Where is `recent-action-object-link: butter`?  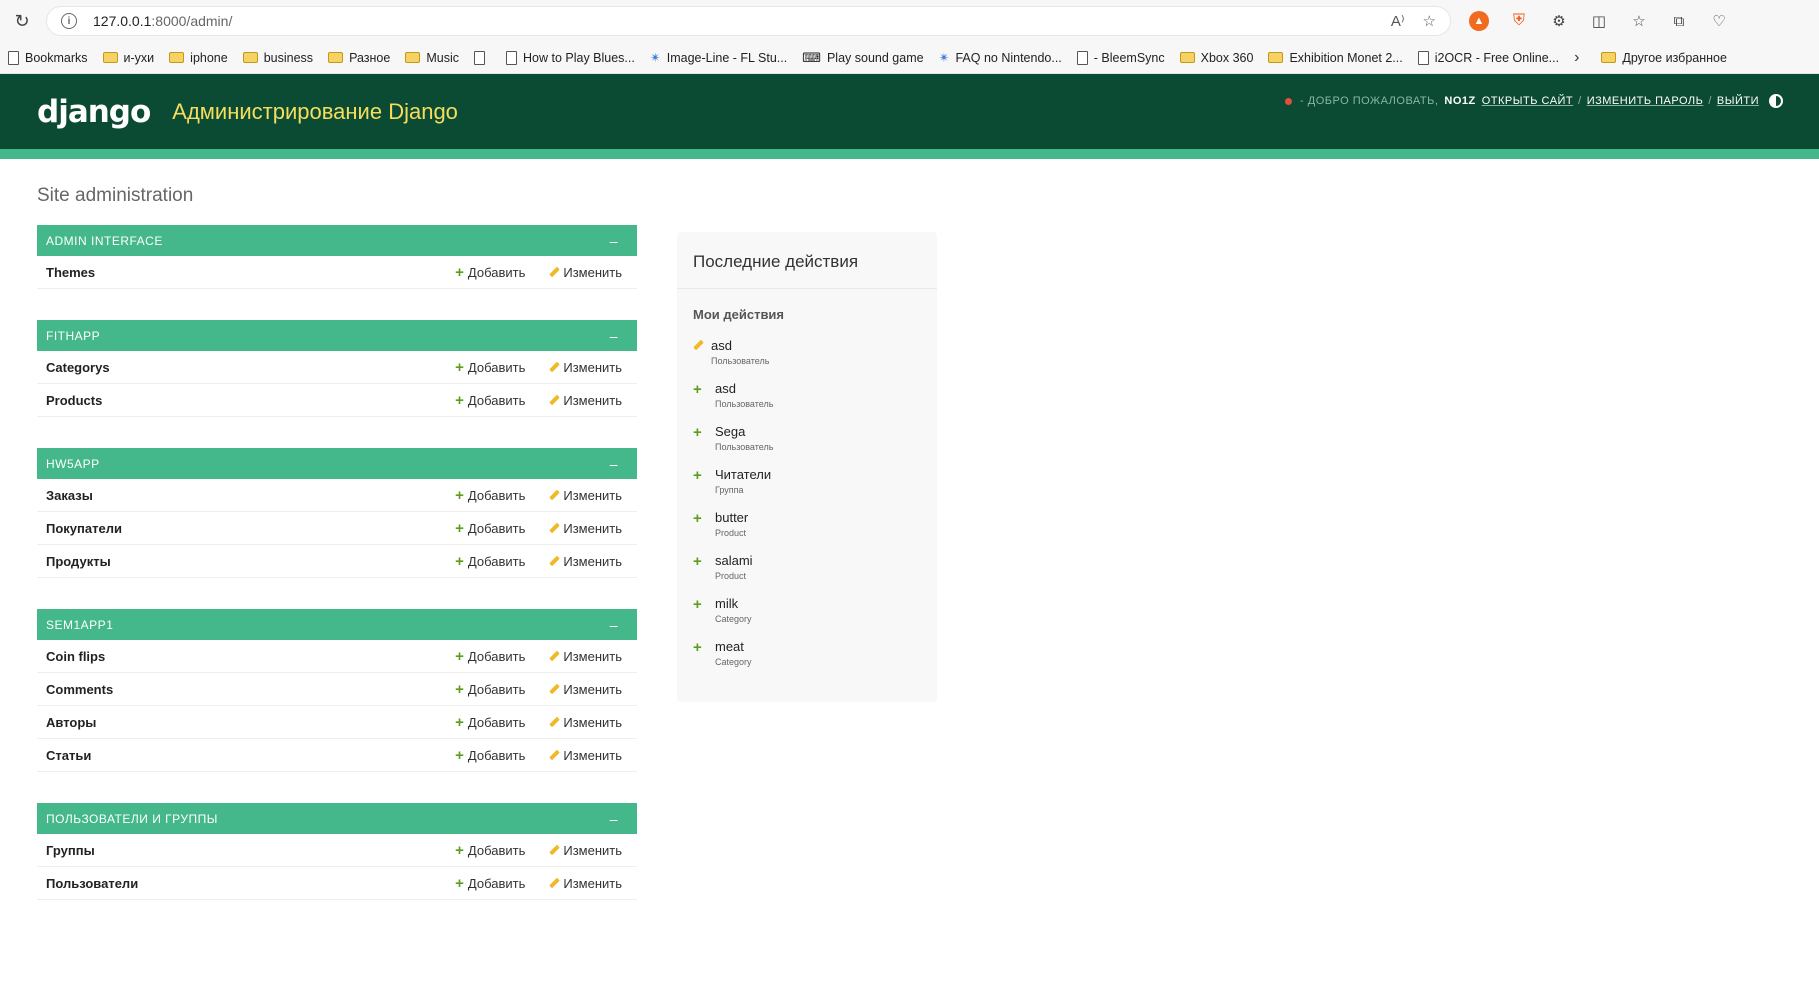
recent-action-object-link: butter is located at coordinates (731, 517).